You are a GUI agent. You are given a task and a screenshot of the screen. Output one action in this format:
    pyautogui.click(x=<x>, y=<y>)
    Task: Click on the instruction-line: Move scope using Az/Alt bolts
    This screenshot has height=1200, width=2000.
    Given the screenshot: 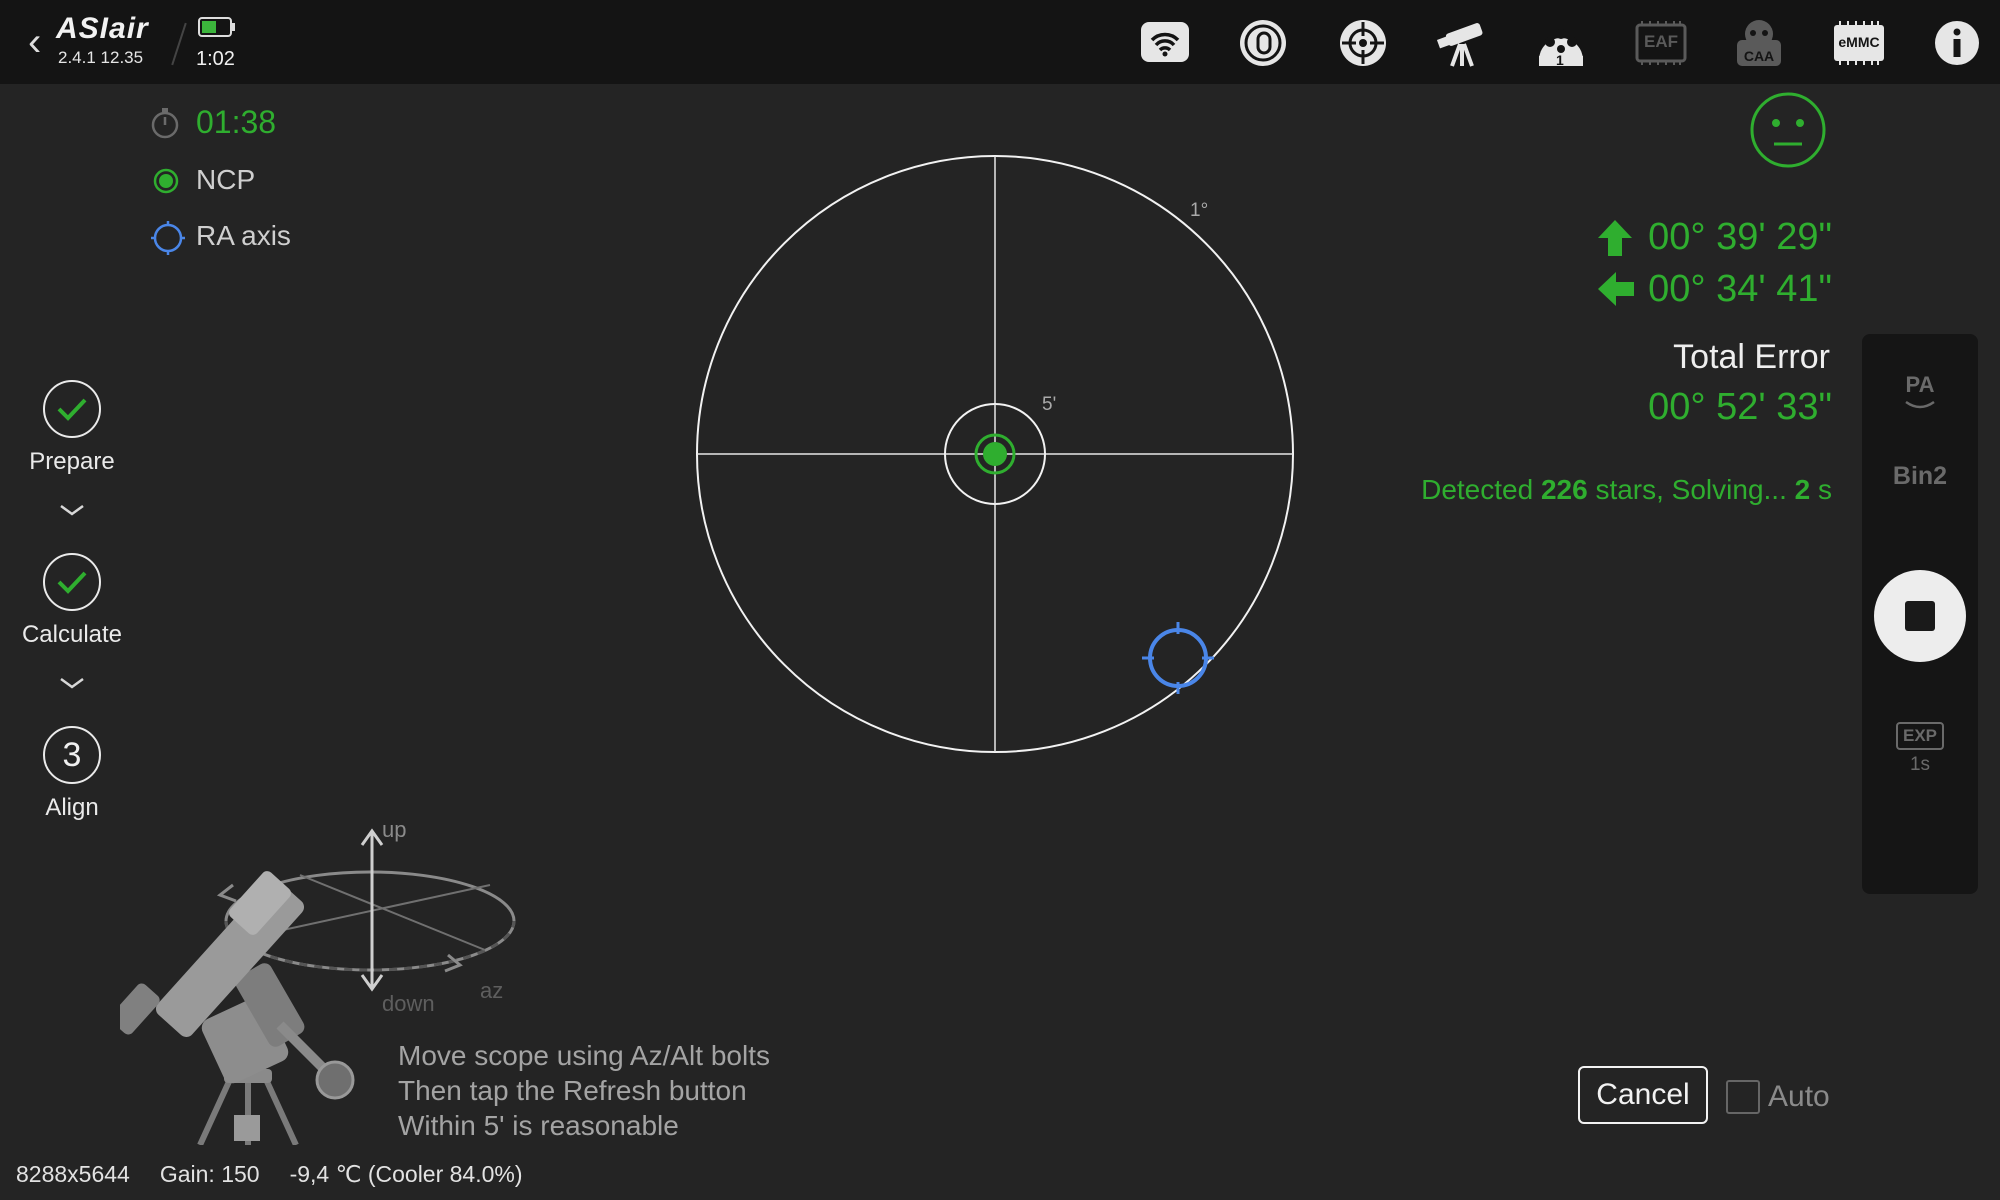 What is the action you would take?
    pyautogui.click(x=584, y=1055)
    